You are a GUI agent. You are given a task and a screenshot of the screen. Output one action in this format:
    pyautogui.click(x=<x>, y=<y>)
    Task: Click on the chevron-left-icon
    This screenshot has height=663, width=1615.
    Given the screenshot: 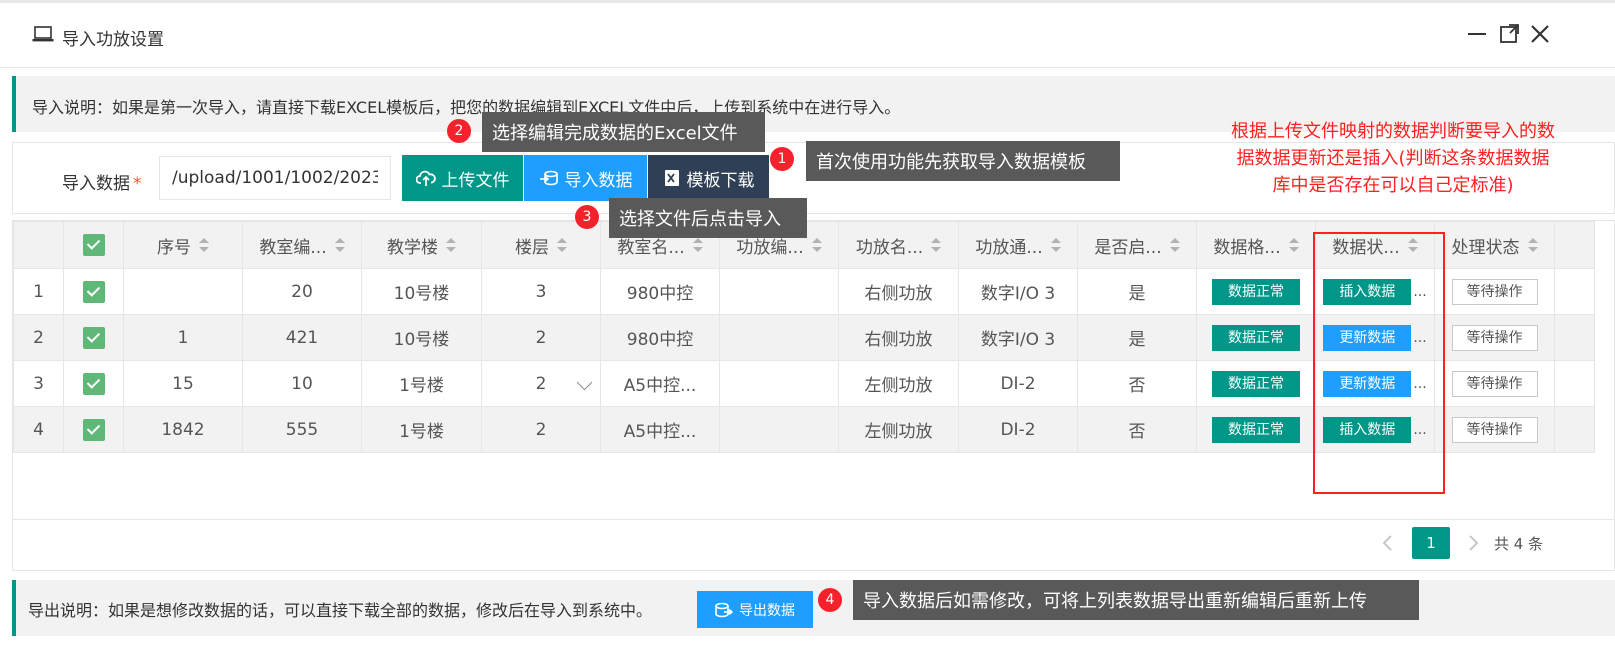 What is the action you would take?
    pyautogui.click(x=1388, y=543)
    